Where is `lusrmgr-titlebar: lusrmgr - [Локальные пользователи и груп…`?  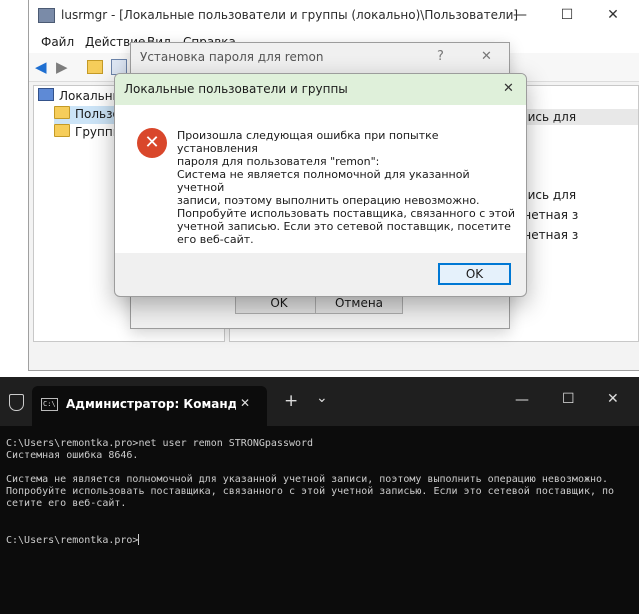
lusrmgr-titlebar: lusrmgr - [Локальные пользователи и груп… is located at coordinates (334, 15).